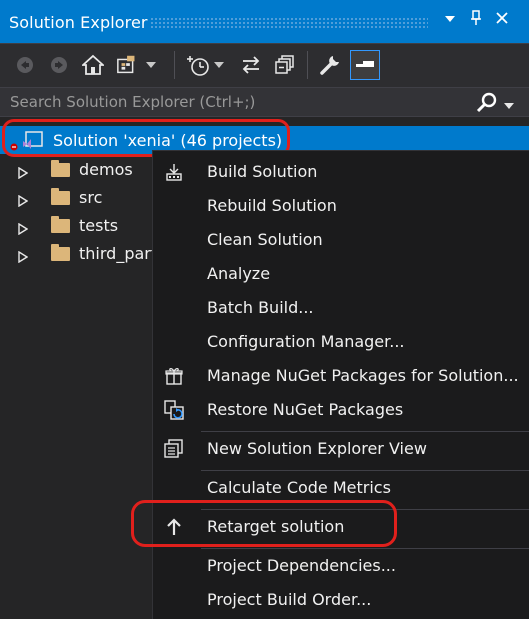 The width and height of the screenshot is (529, 619). What do you see at coordinates (198, 65) in the screenshot?
I see `history-icon` at bounding box center [198, 65].